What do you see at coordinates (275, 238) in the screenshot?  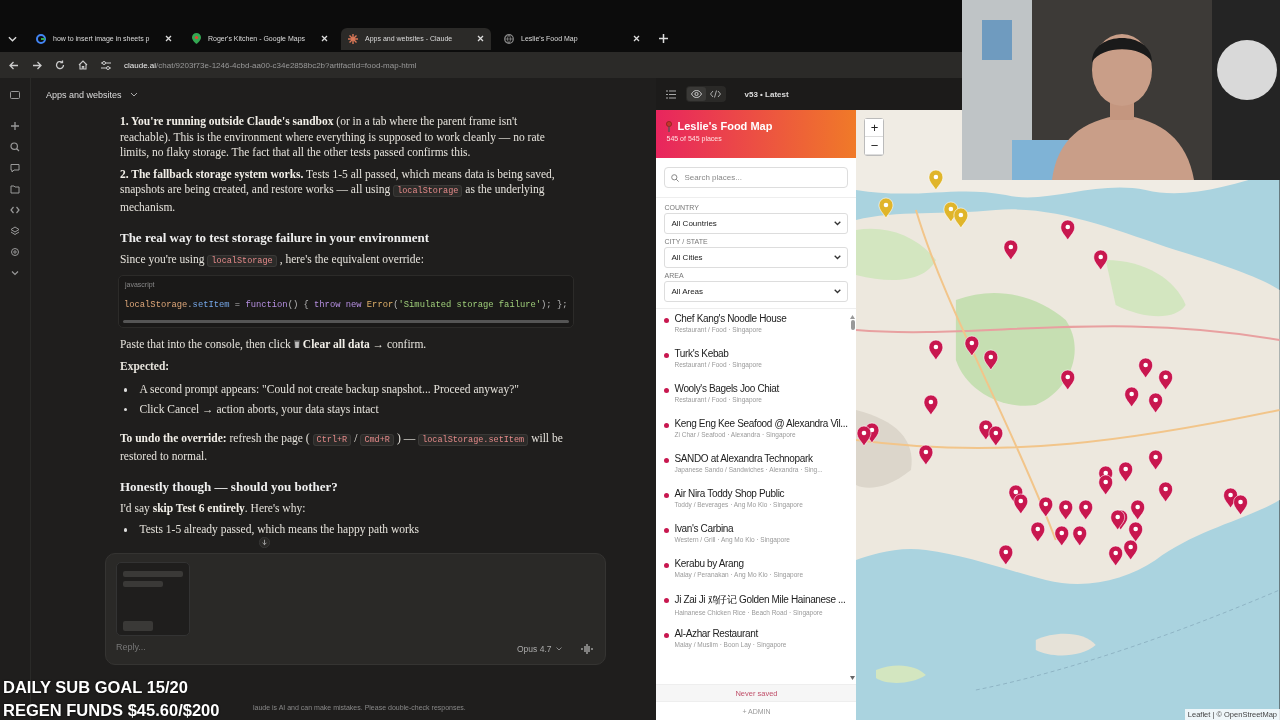 I see `section-heading: The real way to test storage failure in your environment` at bounding box center [275, 238].